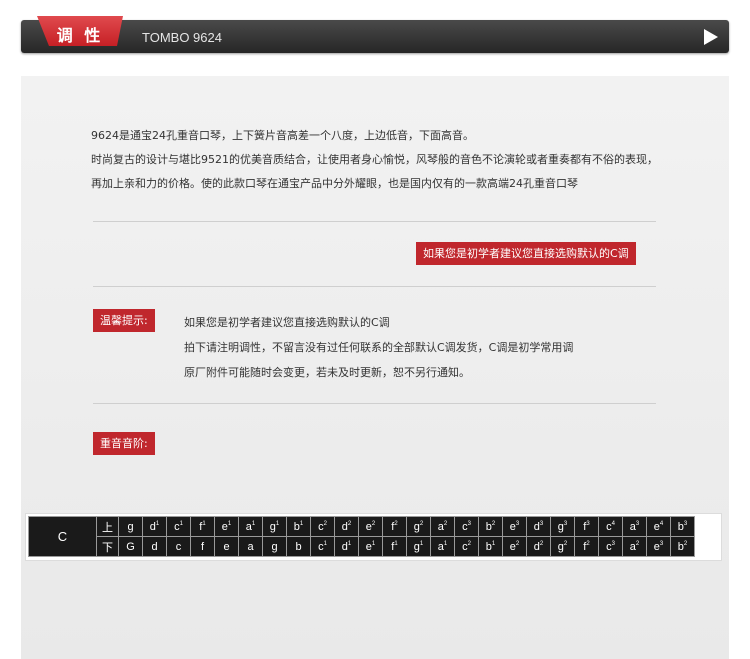 The height and width of the screenshot is (659, 750). Describe the element at coordinates (178, 546) in the screenshot. I see `note-cell: c` at that location.